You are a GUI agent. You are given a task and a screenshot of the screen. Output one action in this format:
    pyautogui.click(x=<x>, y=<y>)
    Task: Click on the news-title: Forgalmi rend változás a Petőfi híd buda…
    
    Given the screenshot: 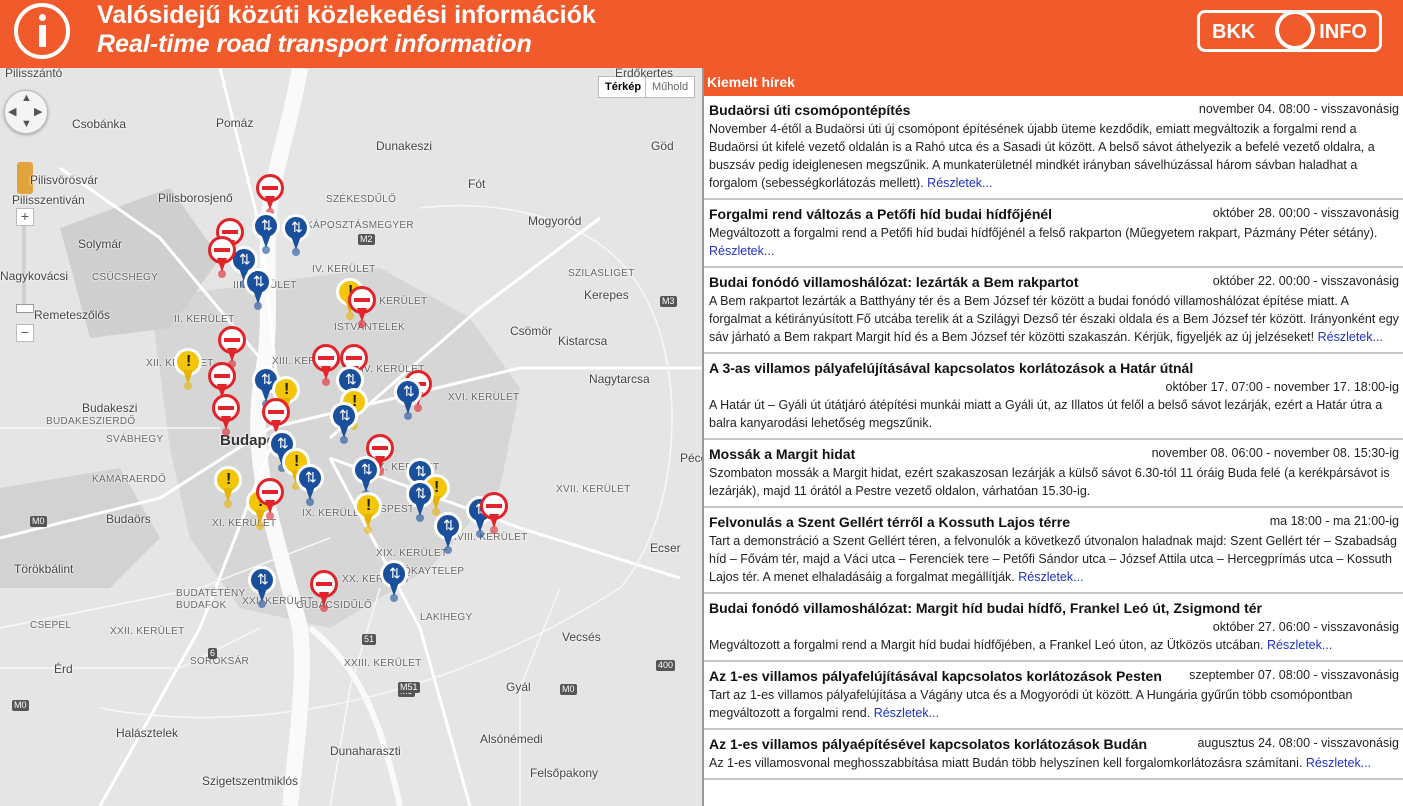 What is the action you would take?
    pyautogui.click(x=880, y=214)
    